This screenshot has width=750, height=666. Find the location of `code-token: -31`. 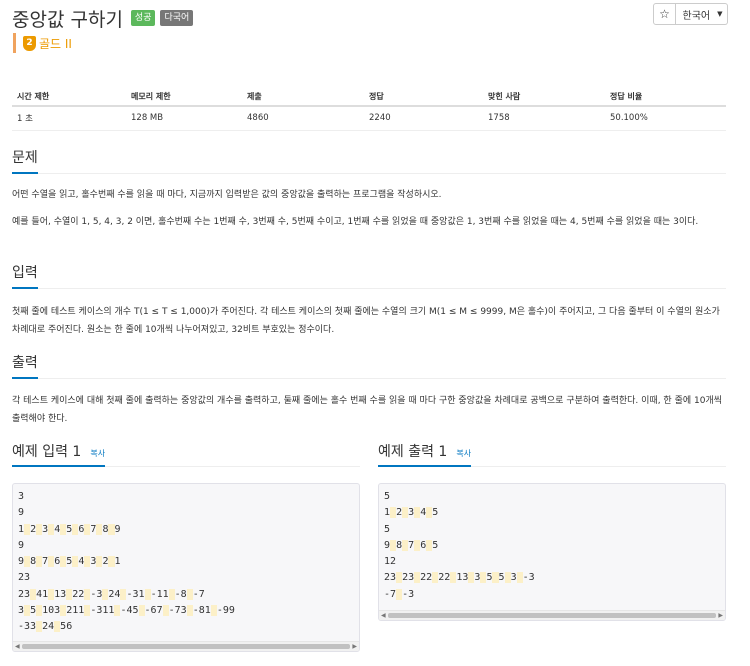

code-token: -31 is located at coordinates (135, 594).